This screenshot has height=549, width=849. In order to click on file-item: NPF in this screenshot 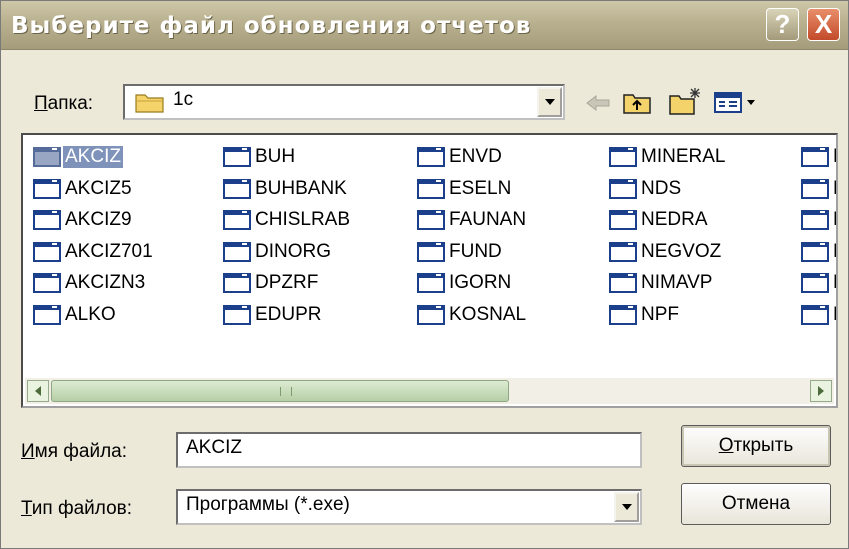, I will do `click(645, 315)`.